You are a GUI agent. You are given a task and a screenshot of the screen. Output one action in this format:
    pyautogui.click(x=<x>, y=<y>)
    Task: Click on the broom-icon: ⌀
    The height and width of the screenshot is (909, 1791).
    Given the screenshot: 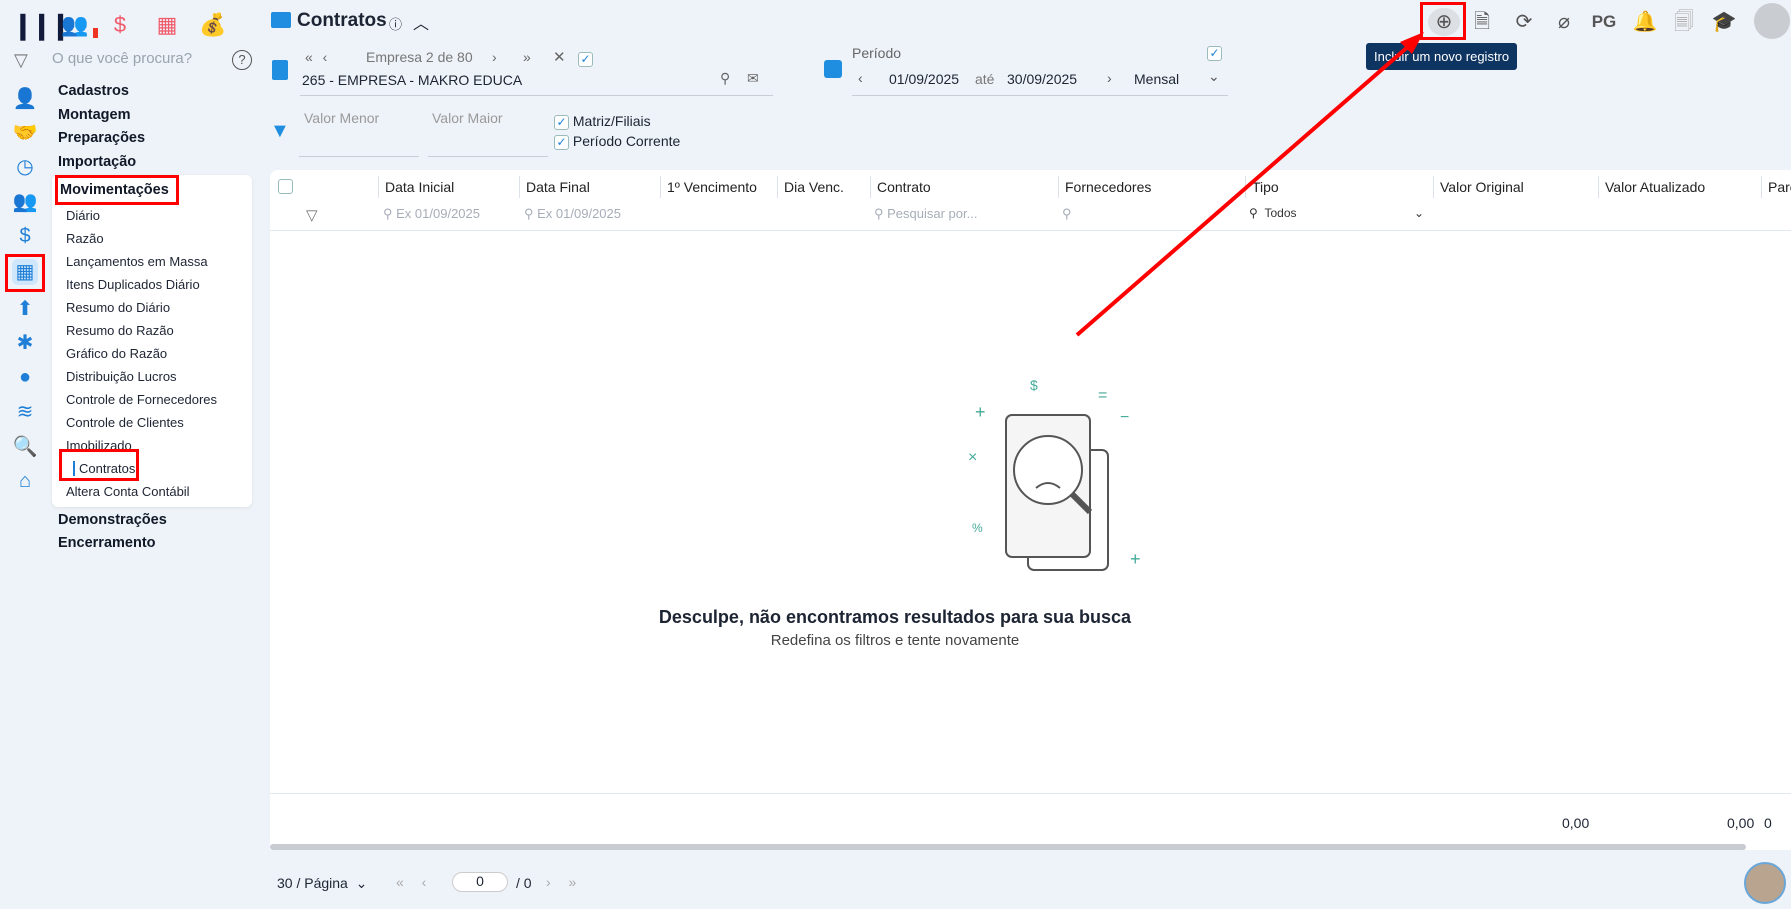 What is the action you would take?
    pyautogui.click(x=1564, y=22)
    